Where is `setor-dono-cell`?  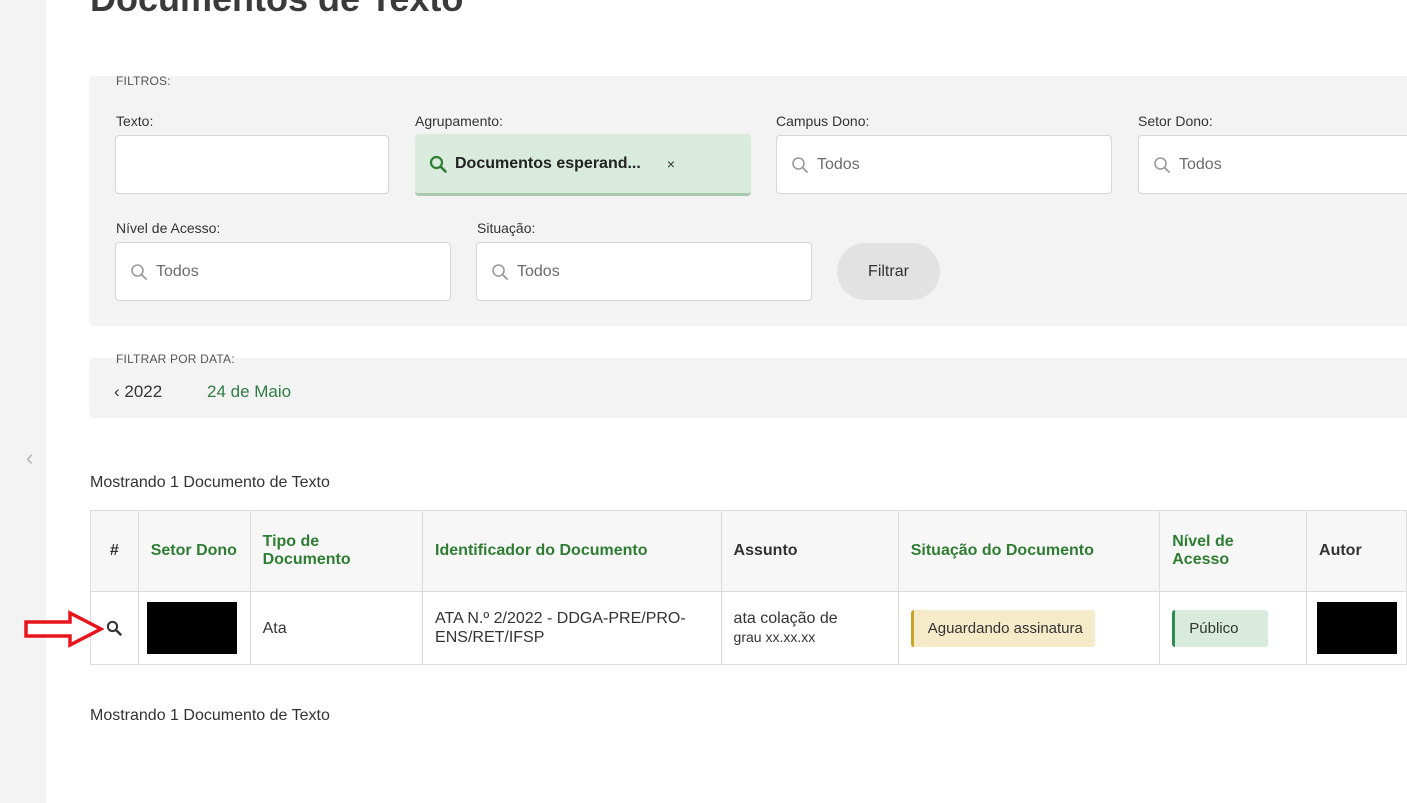 setor-dono-cell is located at coordinates (194, 628).